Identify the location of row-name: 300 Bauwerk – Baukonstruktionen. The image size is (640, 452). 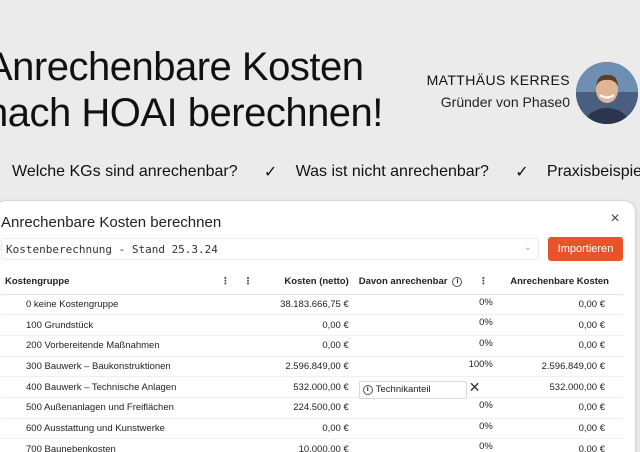
(129, 367).